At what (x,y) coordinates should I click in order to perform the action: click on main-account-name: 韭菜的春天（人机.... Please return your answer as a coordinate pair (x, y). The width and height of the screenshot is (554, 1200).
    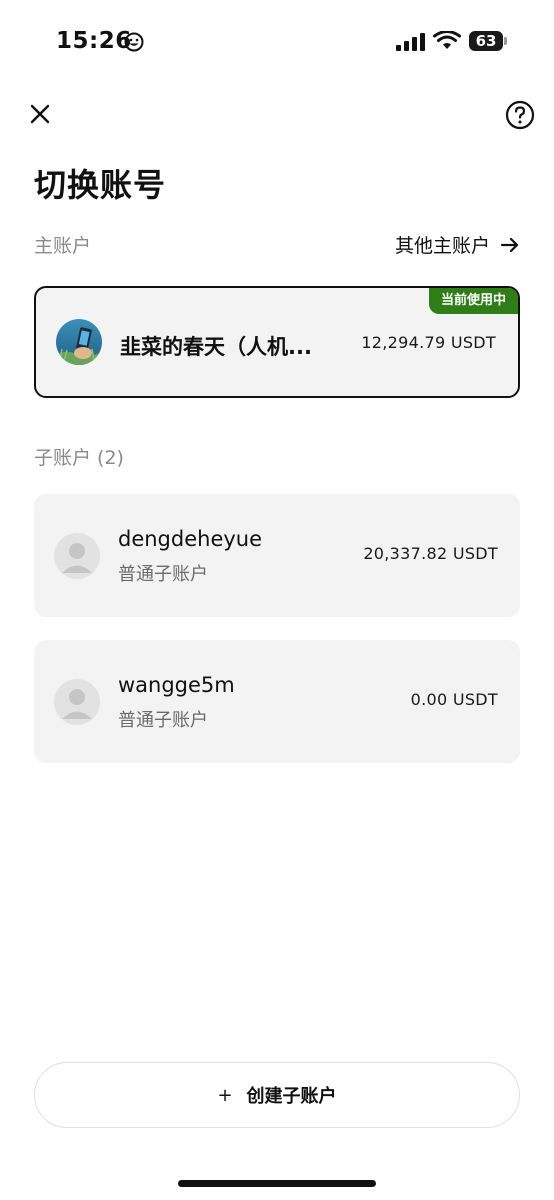
    Looking at the image, I should click on (216, 347).